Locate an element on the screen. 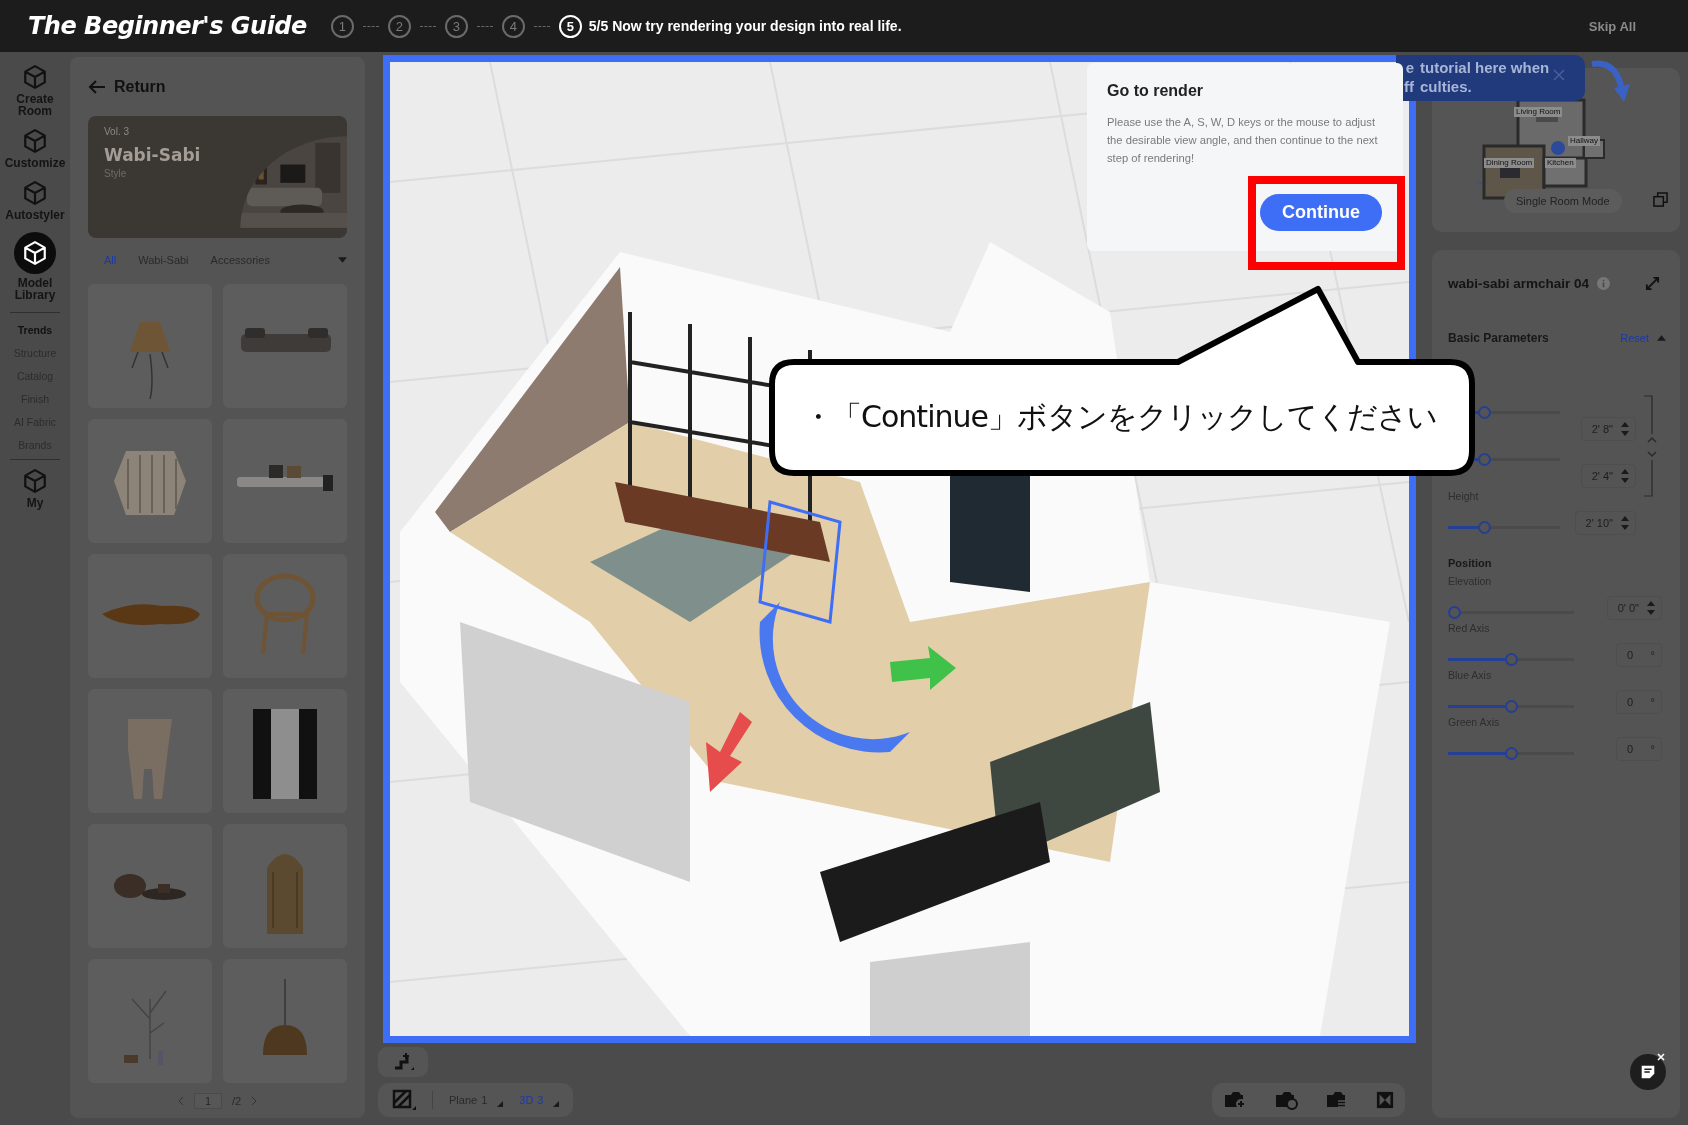  expand-icon is located at coordinates (1652, 283).